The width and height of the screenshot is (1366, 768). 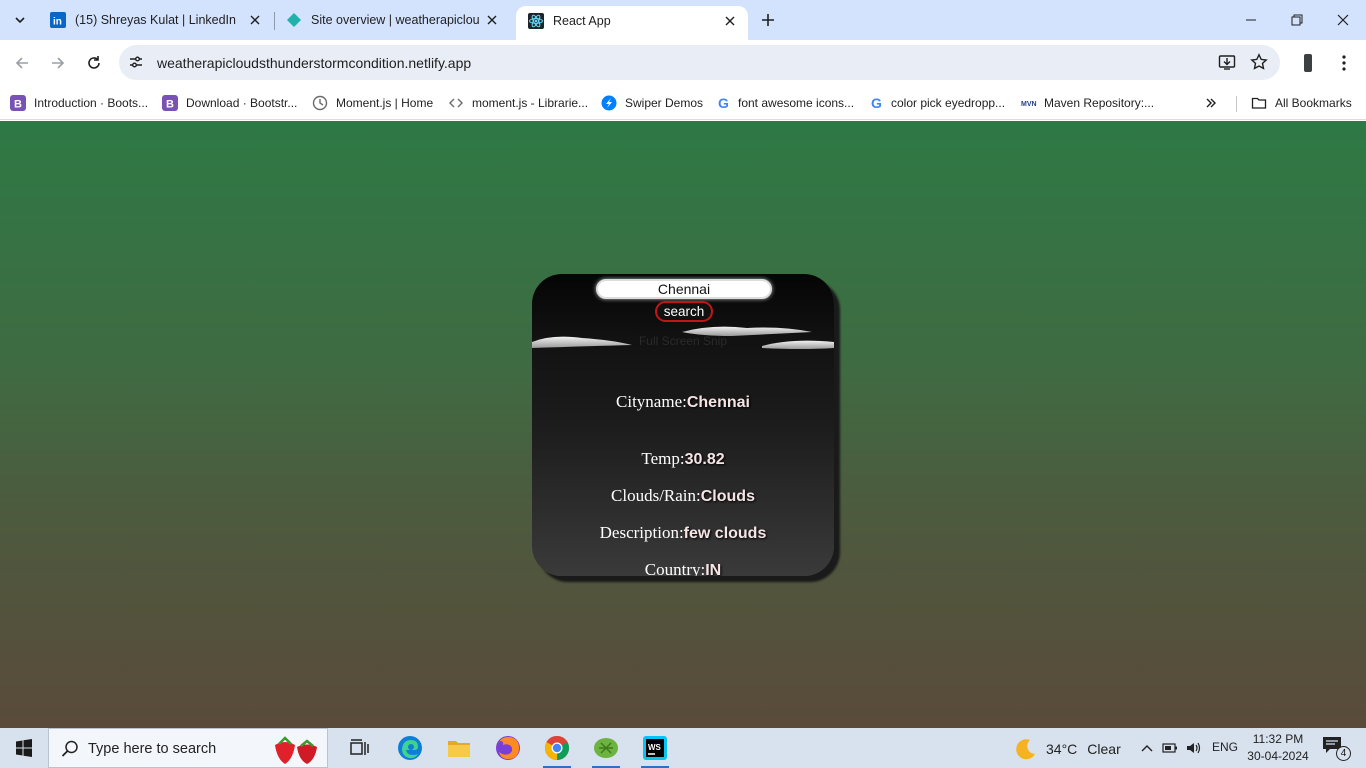 I want to click on battery-icon, so click(x=1170, y=748).